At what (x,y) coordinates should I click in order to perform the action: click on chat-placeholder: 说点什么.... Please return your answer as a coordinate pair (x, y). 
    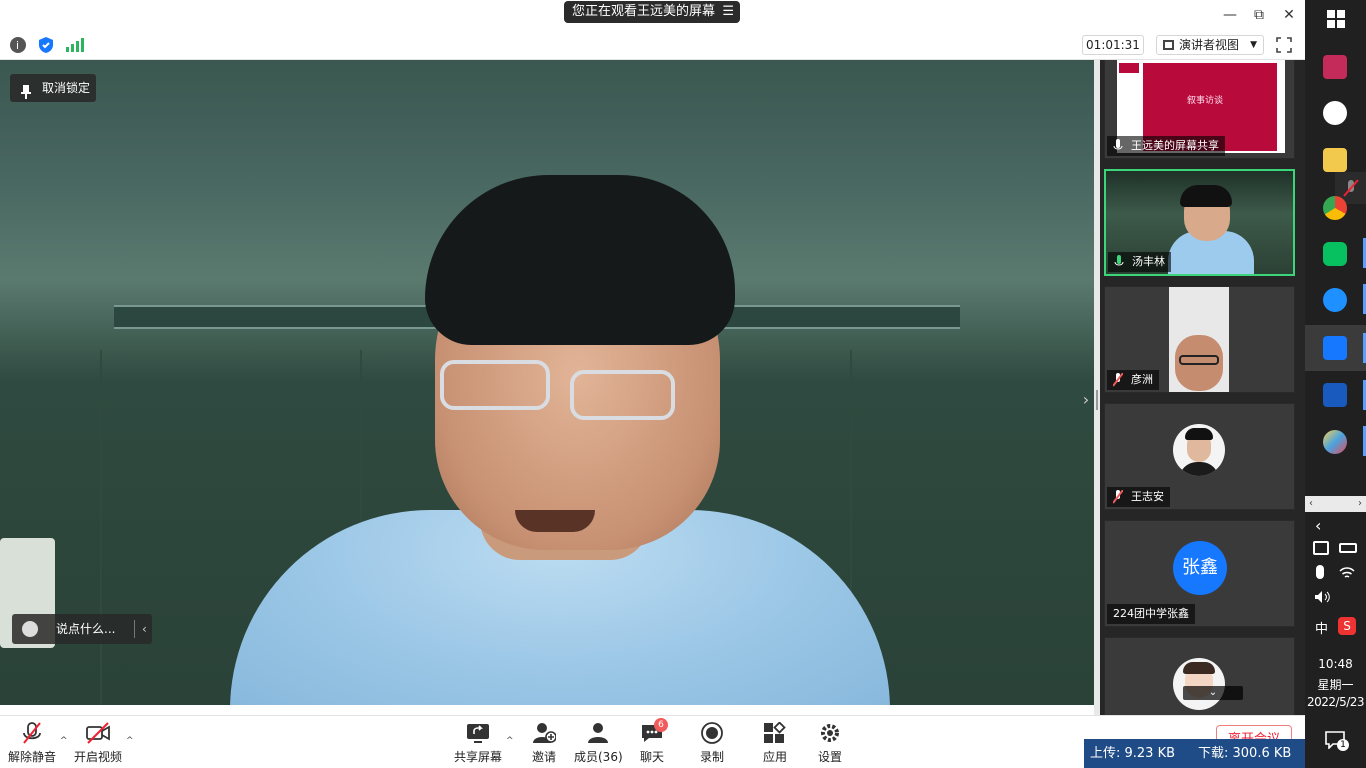
    Looking at the image, I should click on (86, 629).